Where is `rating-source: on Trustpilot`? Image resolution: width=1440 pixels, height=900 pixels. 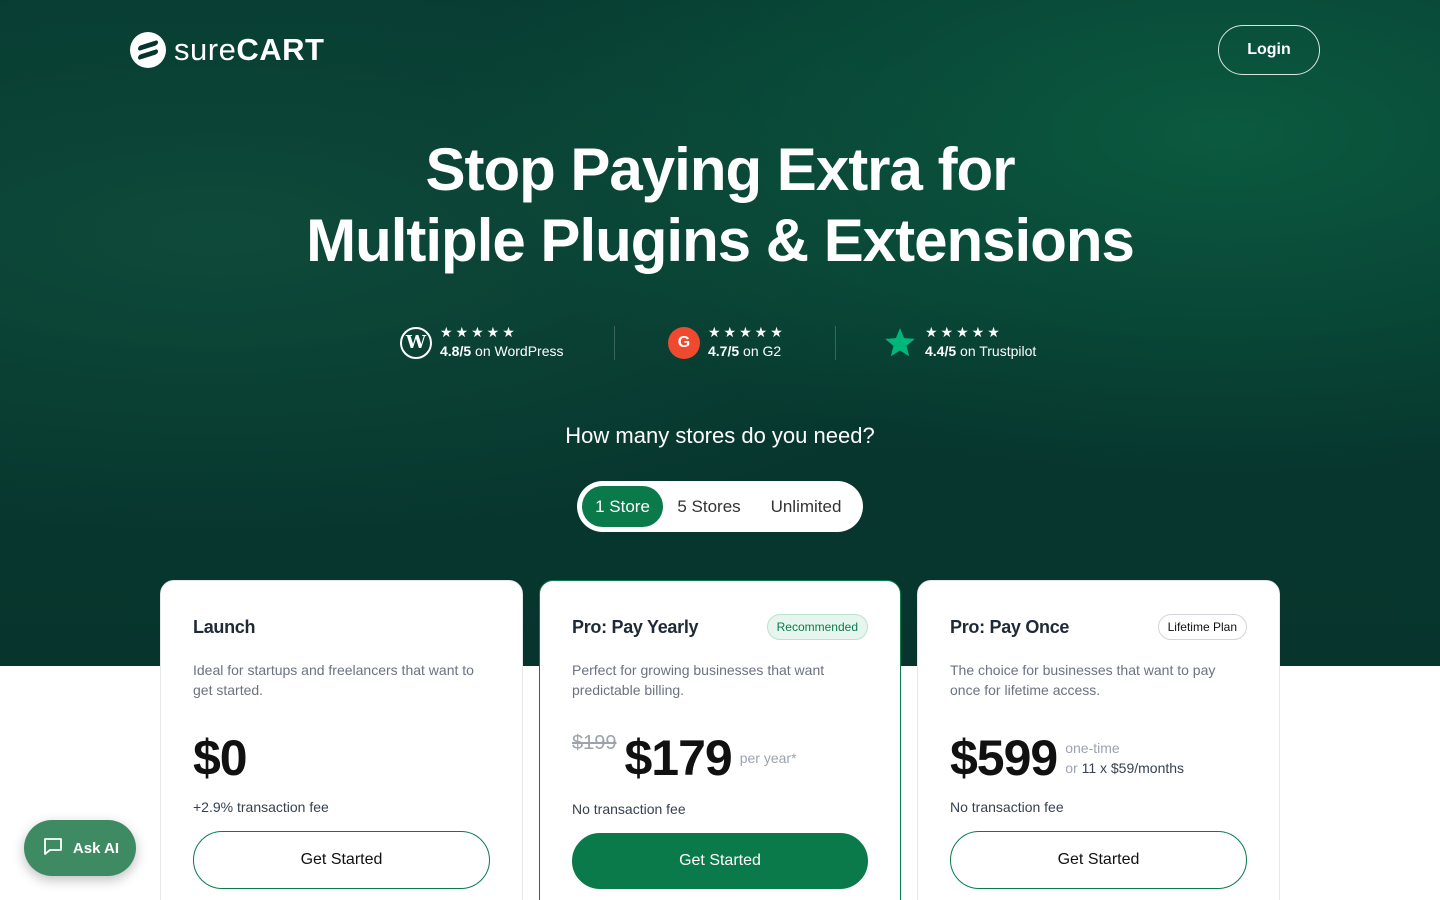 rating-source: on Trustpilot is located at coordinates (996, 351).